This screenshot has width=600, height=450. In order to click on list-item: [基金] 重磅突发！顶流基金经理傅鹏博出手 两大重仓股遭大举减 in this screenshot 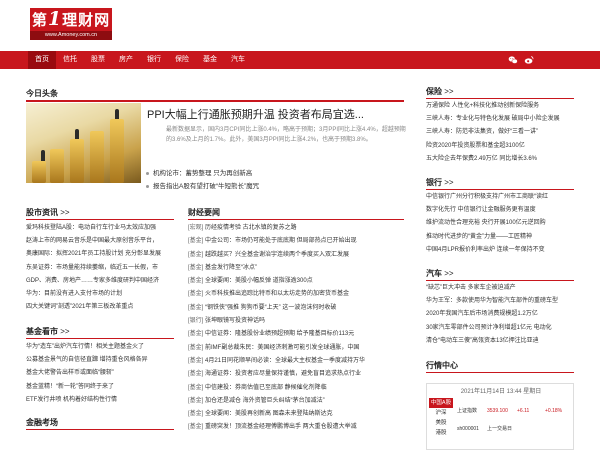, I will do `click(296, 427)`.